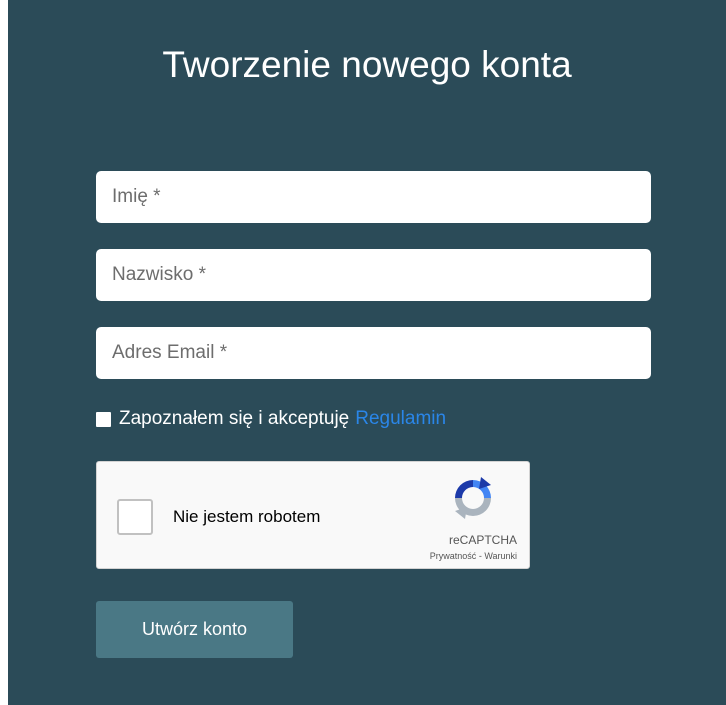 Image resolution: width=726 pixels, height=705 pixels. I want to click on create-account-button: Utwórz konto, so click(194, 629).